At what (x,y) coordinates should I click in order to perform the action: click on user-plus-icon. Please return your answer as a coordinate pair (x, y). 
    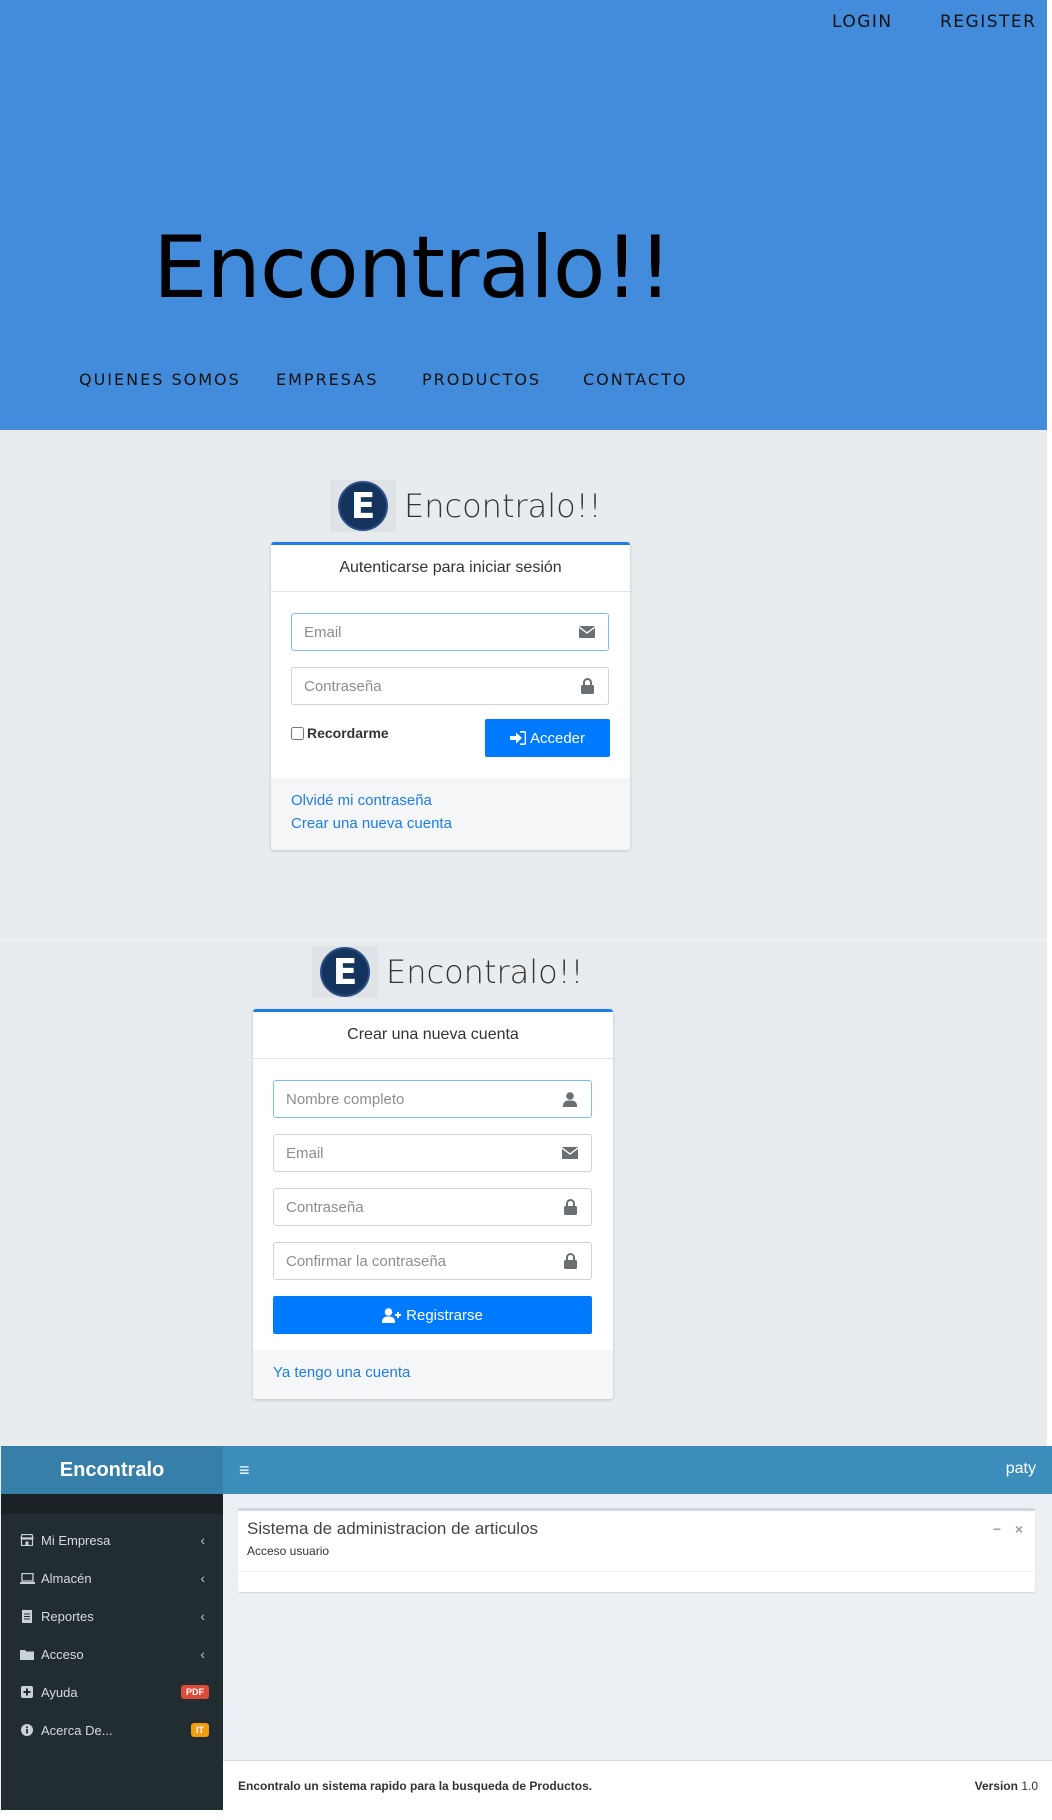
    Looking at the image, I should click on (392, 1315).